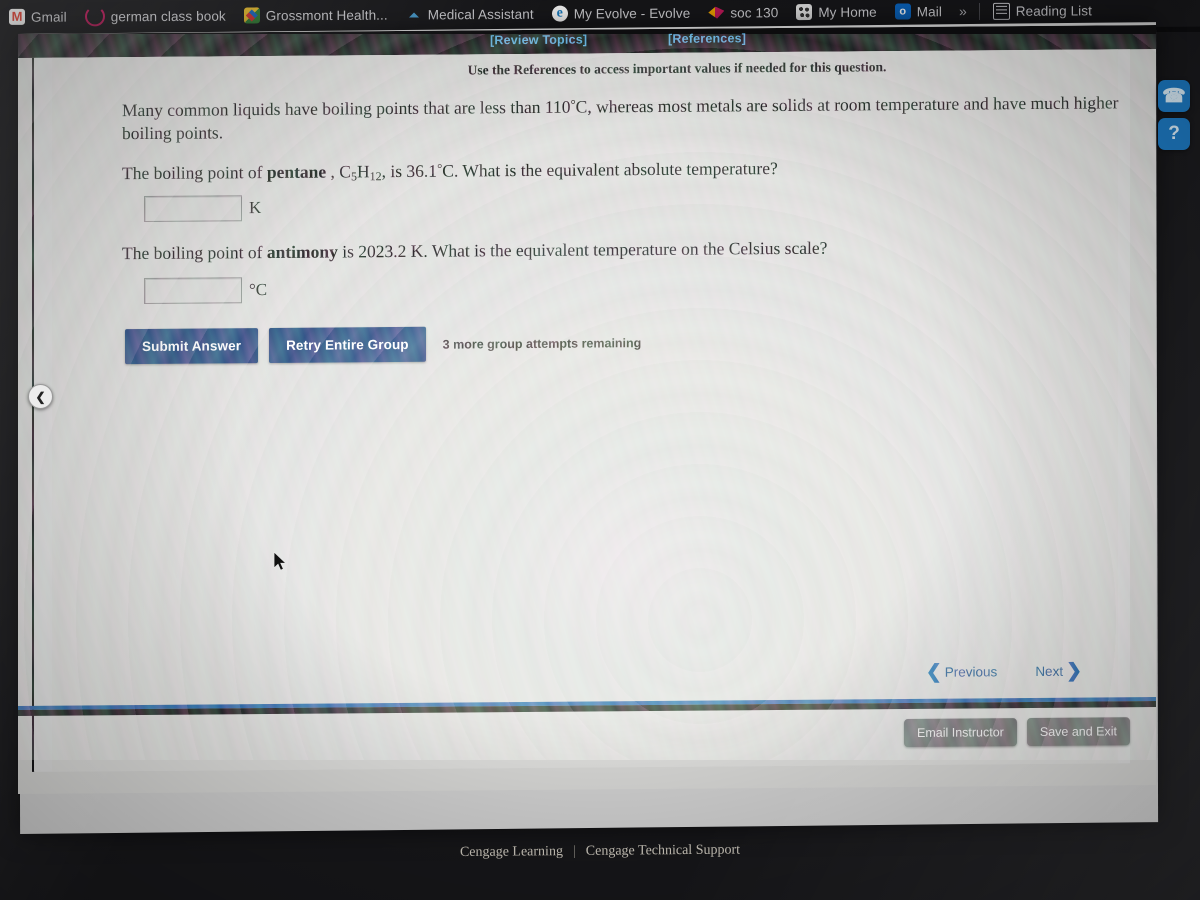 The width and height of the screenshot is (1200, 900). What do you see at coordinates (804, 12) in the screenshot?
I see `myhome-icon` at bounding box center [804, 12].